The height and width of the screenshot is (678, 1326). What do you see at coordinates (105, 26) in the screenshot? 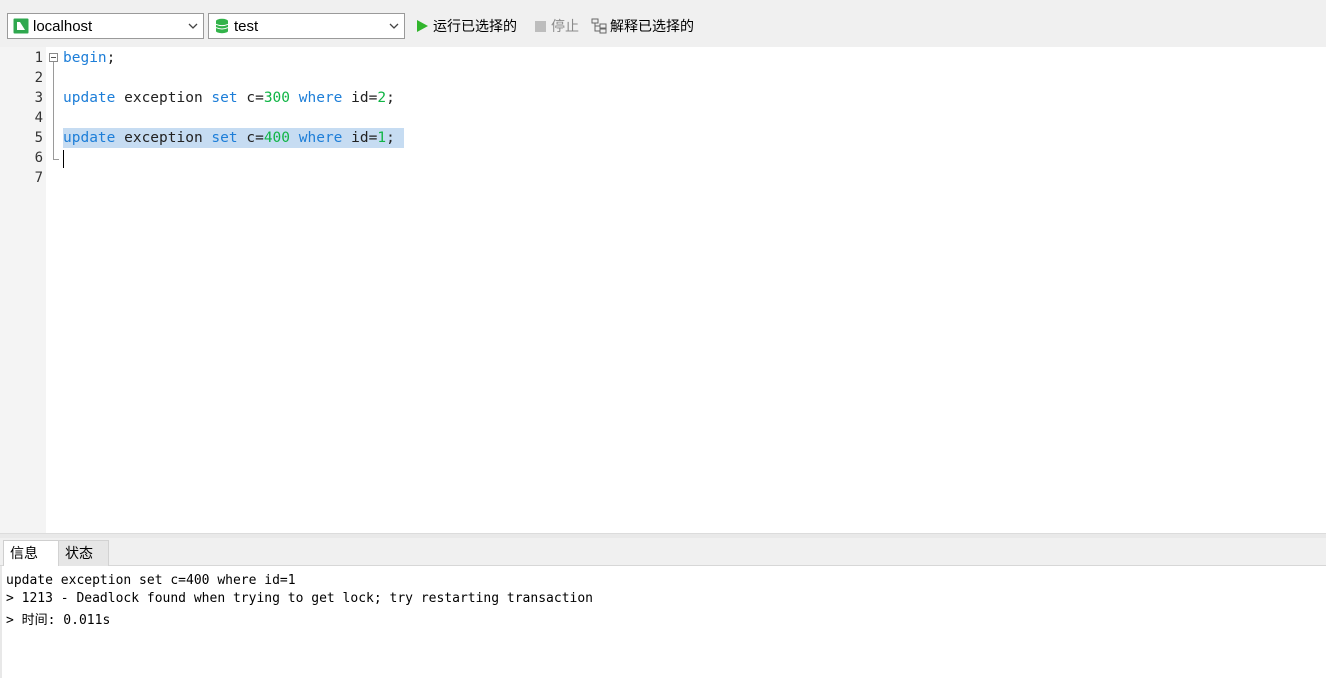
I see `connection-select: localhost` at bounding box center [105, 26].